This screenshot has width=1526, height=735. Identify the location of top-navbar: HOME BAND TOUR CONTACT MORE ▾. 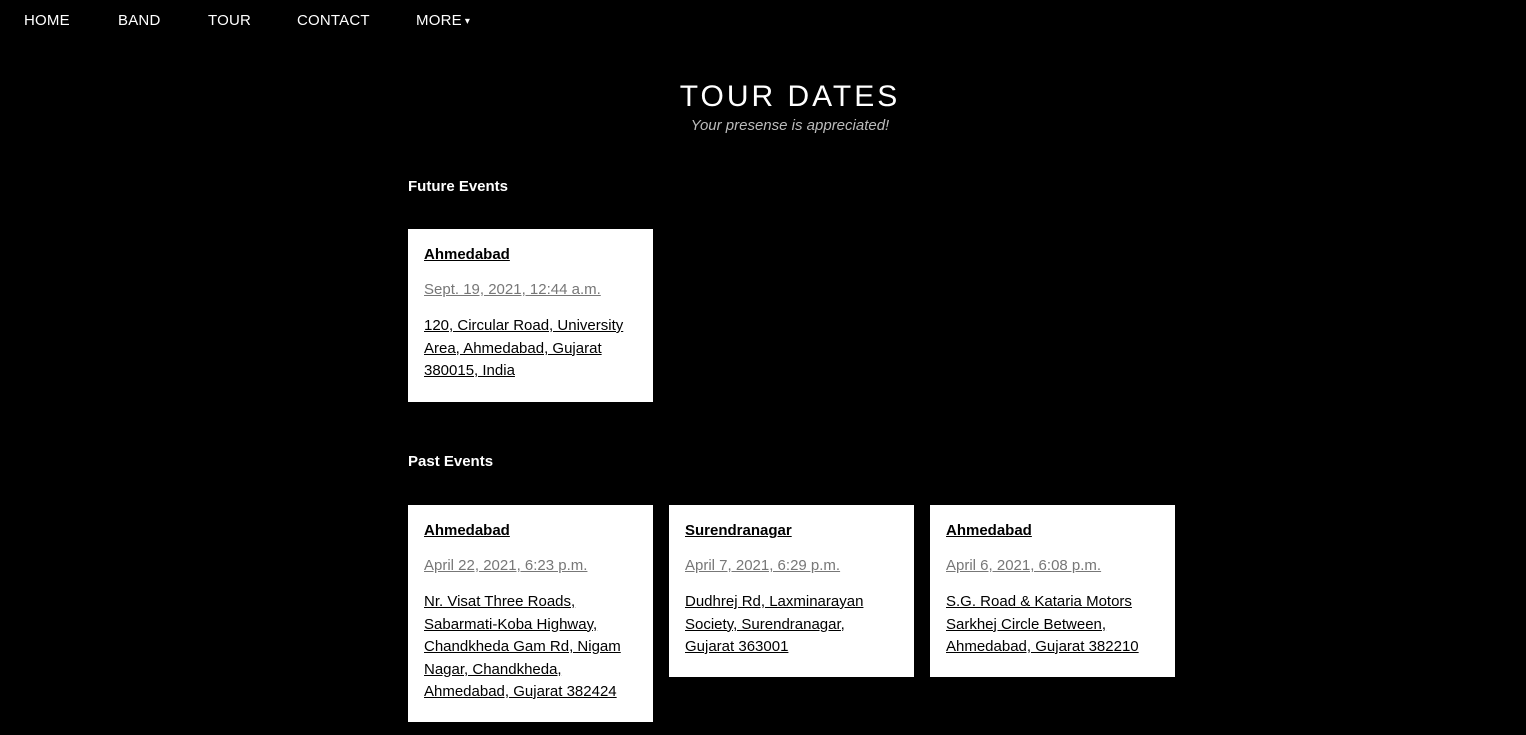
(763, 22).